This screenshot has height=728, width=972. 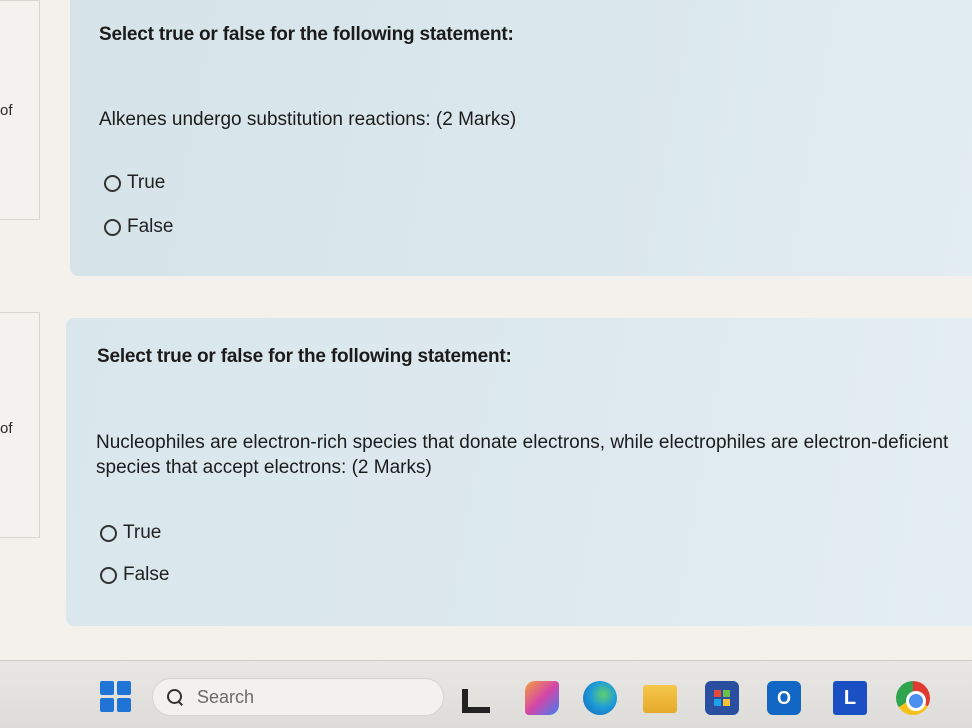 I want to click on edge-icon, so click(x=600, y=698).